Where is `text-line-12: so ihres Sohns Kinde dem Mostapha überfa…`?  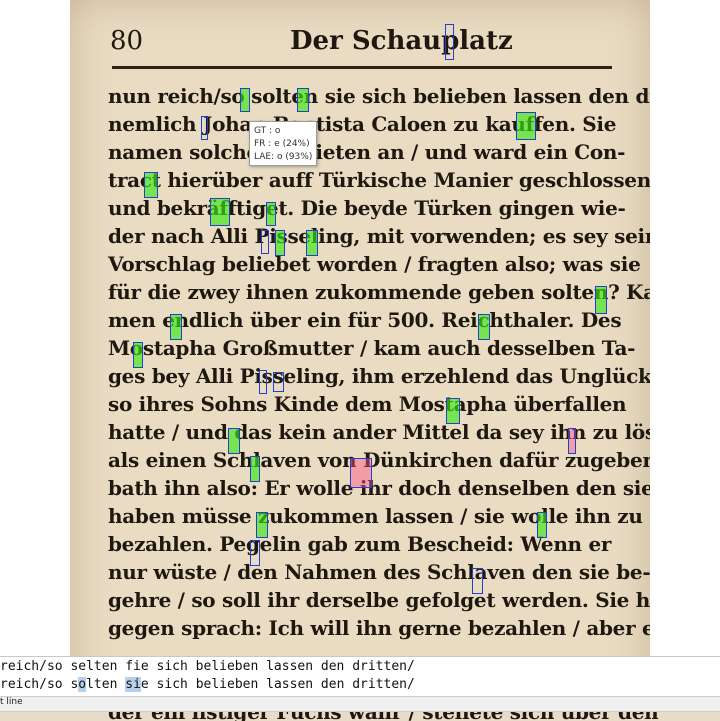 text-line-12: so ihres Sohns Kinde dem Mostapha überfa… is located at coordinates (367, 404).